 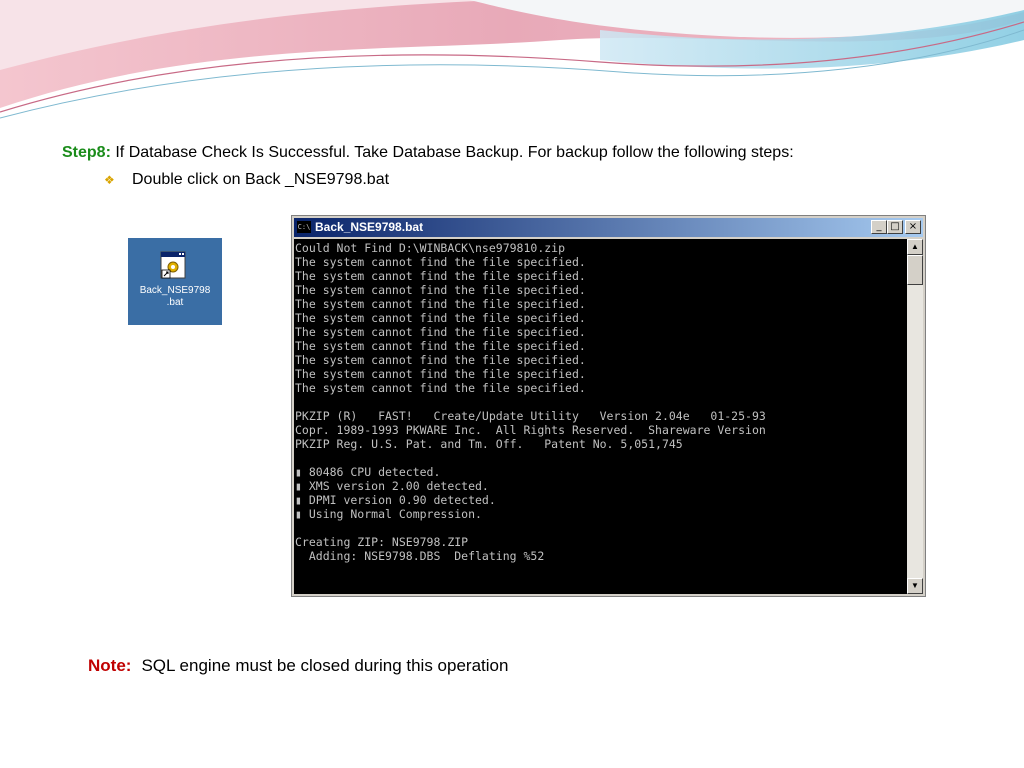 I want to click on step-label: Step8:, so click(x=86, y=152).